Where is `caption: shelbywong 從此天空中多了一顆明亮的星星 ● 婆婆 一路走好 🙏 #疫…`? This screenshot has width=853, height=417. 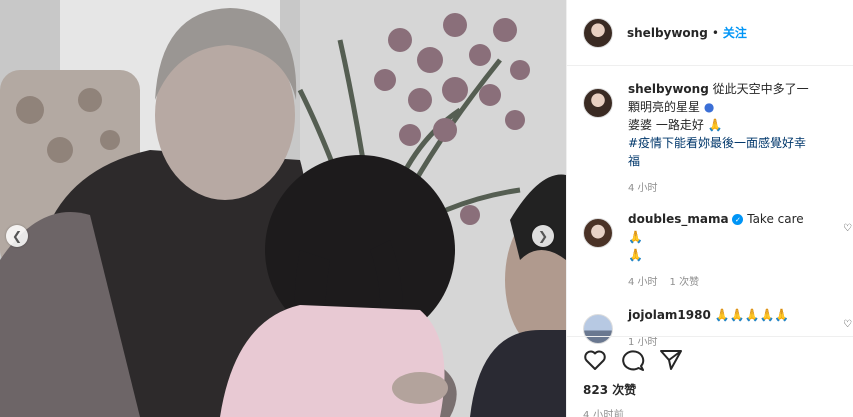
caption: shelbywong 從此天空中多了一顆明亮的星星 ● 婆婆 一路走好 🙏 #疫… is located at coordinates (710, 139).